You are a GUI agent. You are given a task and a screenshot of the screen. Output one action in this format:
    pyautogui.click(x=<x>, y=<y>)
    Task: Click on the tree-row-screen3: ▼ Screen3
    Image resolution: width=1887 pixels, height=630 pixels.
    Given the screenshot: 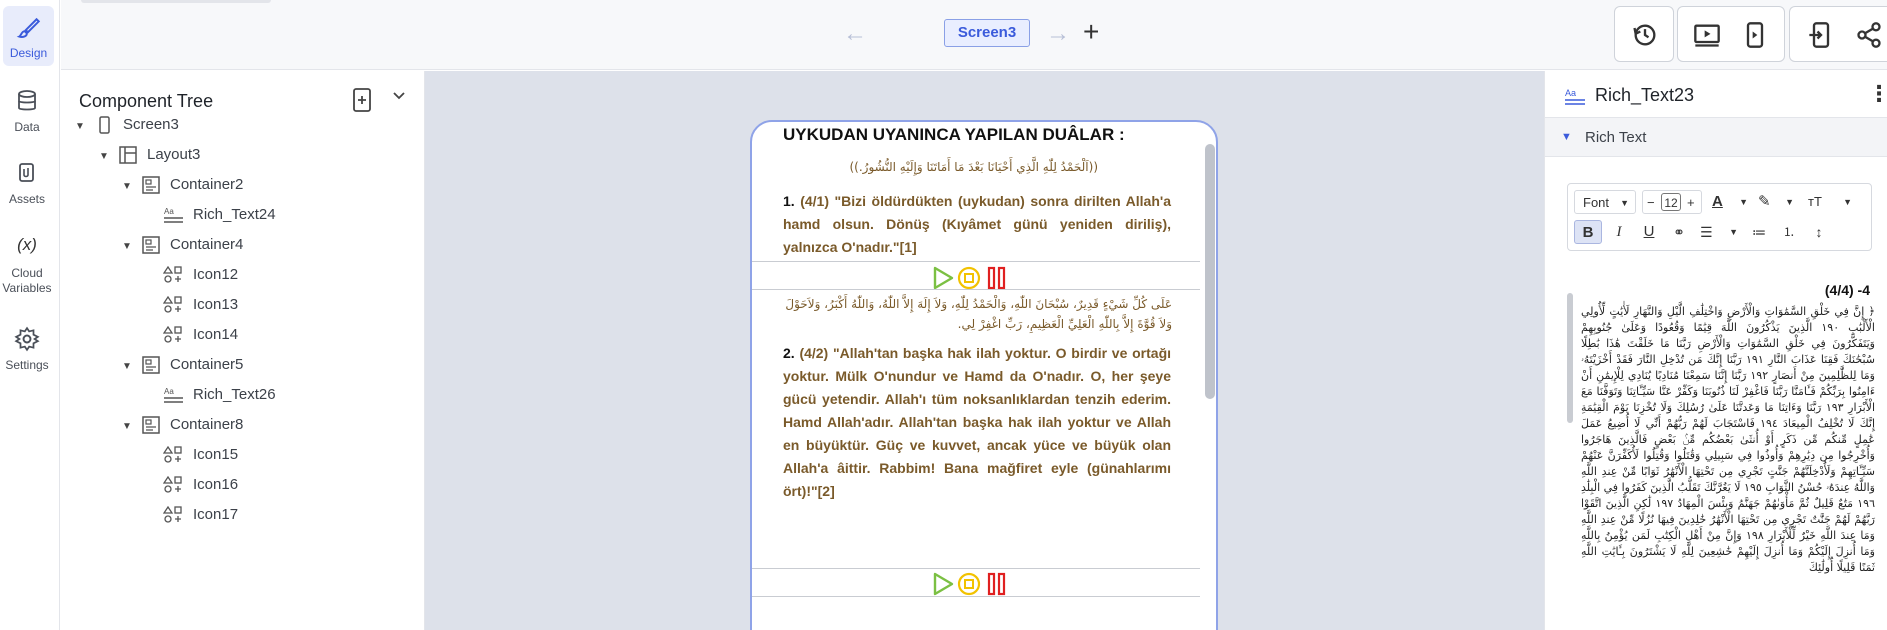 What is the action you would take?
    pyautogui.click(x=242, y=125)
    